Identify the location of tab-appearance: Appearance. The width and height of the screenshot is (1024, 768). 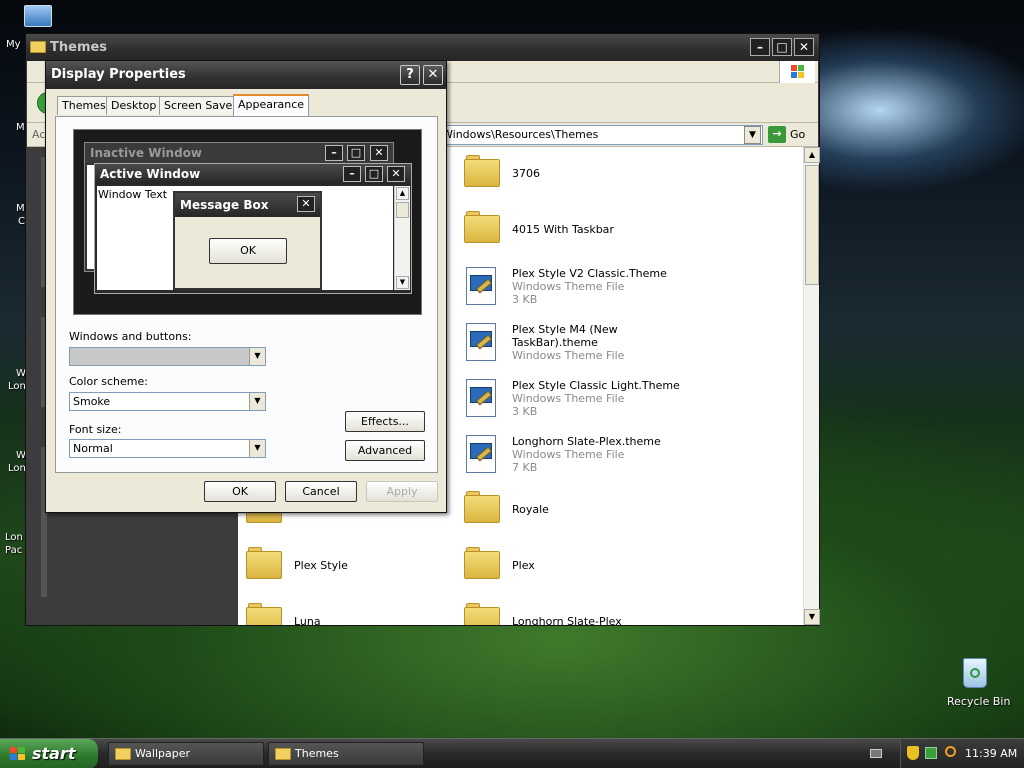
(271, 105).